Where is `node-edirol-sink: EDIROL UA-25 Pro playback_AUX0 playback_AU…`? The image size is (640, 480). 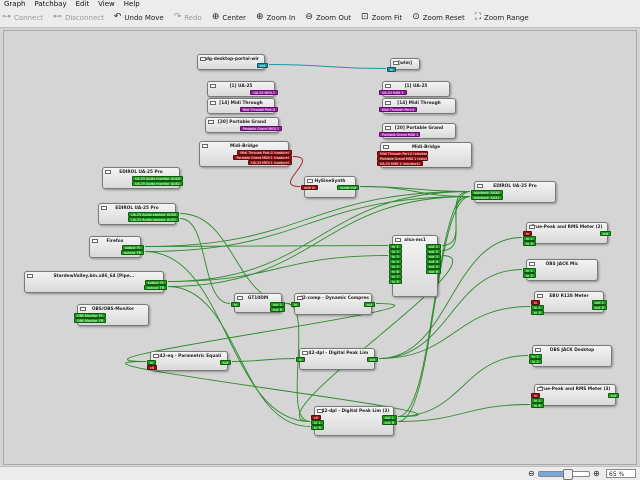 node-edirol-sink: EDIROL UA-25 Pro playback_AUX0 playback_AU… is located at coordinates (513, 192).